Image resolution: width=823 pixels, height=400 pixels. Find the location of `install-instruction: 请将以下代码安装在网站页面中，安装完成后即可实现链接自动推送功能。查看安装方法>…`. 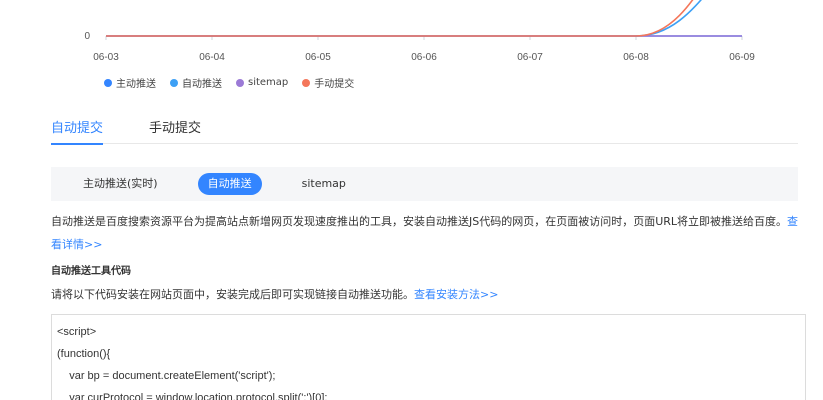

install-instruction: 请将以下代码安装在网站页面中，安装完成后即可实现链接自动推送功能。查看安装方法>… is located at coordinates (274, 294).